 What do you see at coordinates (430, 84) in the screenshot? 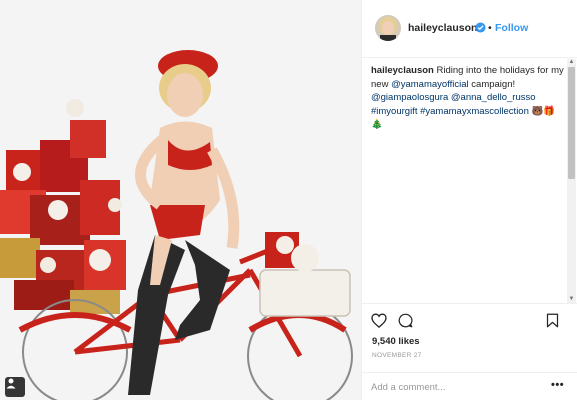
I see `mention-link: @yamamayofficial` at bounding box center [430, 84].